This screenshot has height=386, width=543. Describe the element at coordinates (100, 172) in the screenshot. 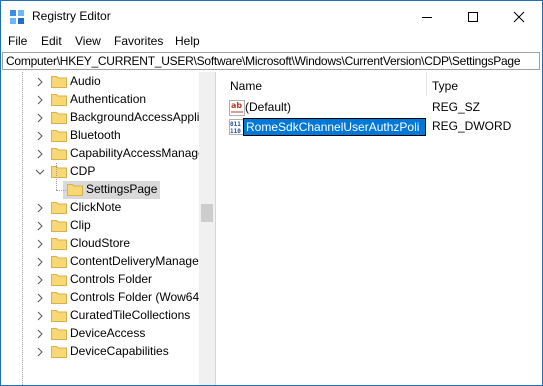

I see `tree-item: CDP` at that location.